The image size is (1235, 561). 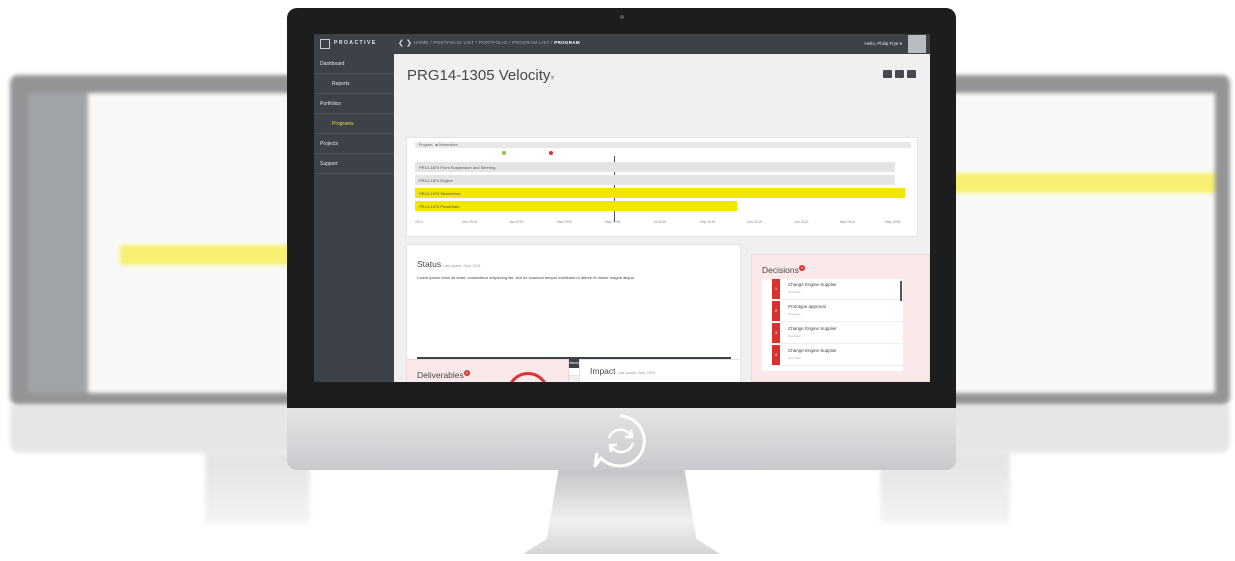 I want to click on decision-number: 4, so click(x=776, y=355).